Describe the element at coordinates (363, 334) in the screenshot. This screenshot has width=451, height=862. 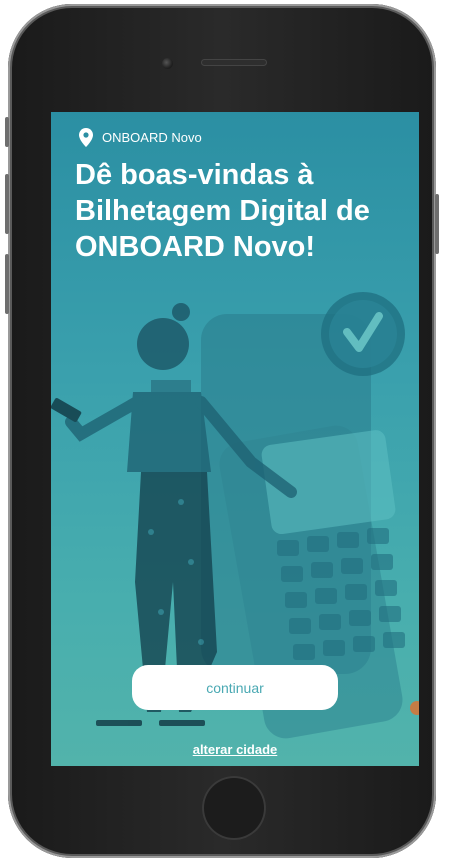
I see `check-badge-icon` at that location.